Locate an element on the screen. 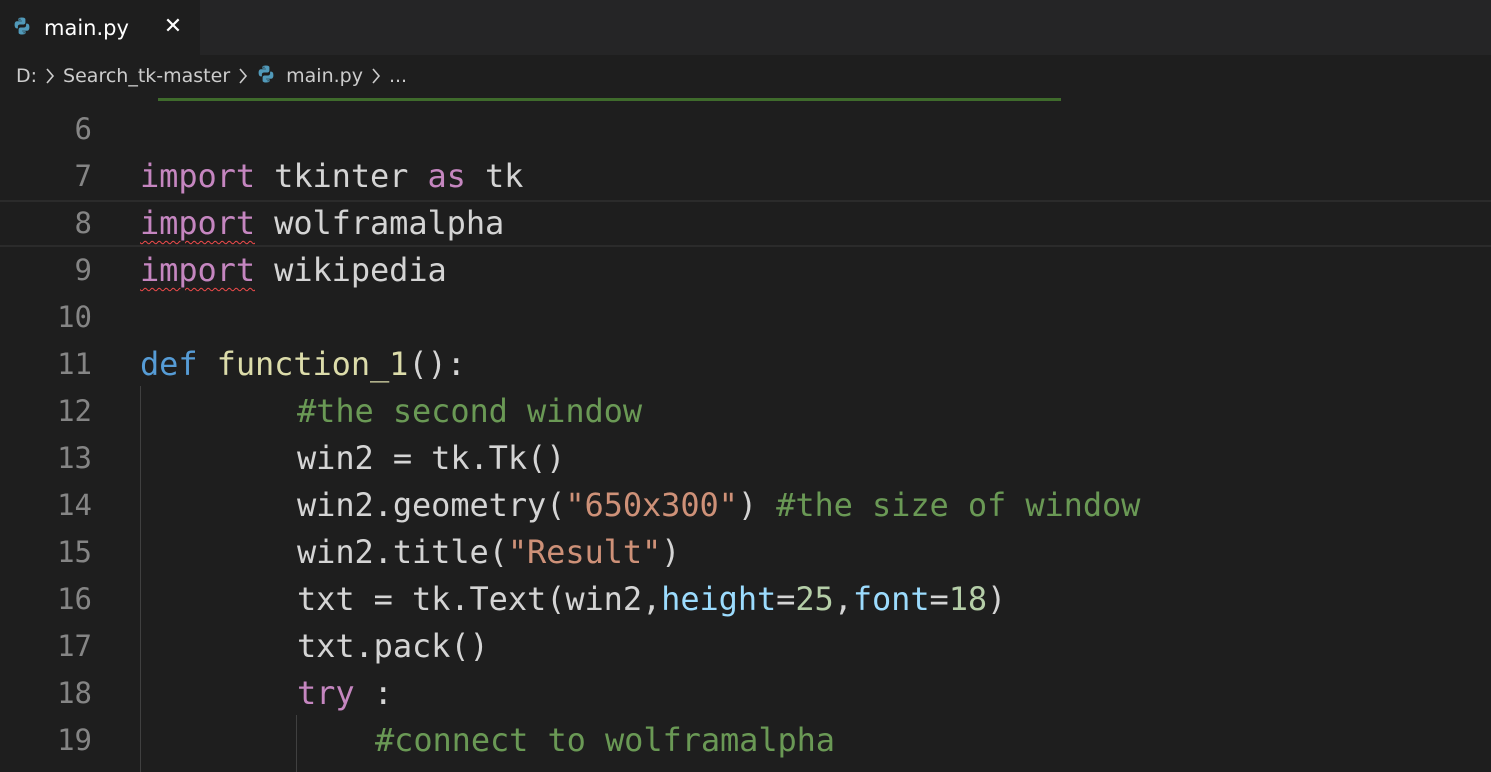  line-number: 7 is located at coordinates (83, 176).